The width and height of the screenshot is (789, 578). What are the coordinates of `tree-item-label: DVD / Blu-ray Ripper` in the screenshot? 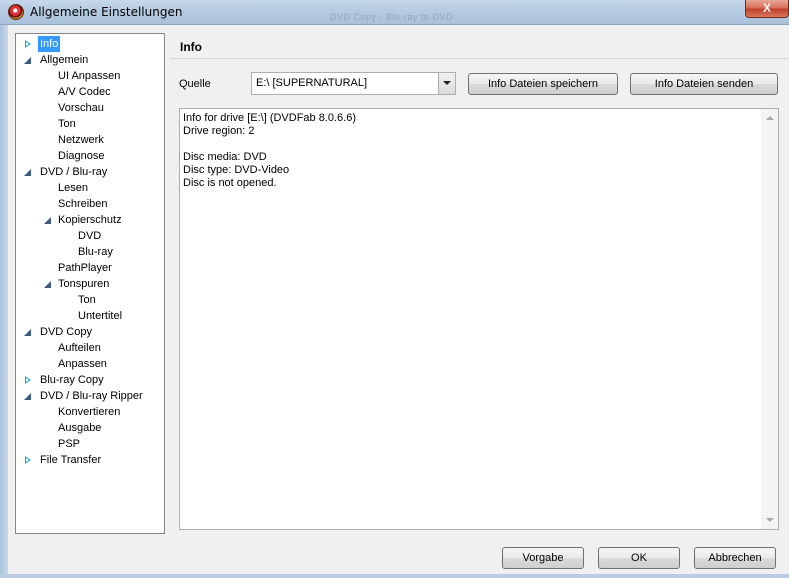 It's located at (91, 396).